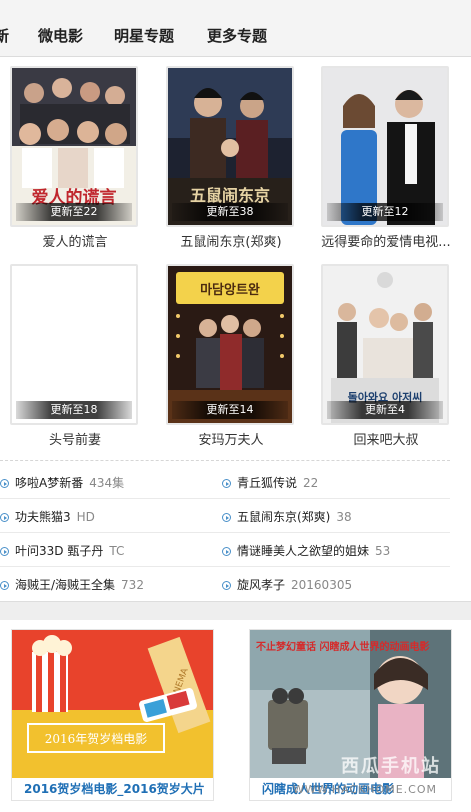  What do you see at coordinates (231, 240) in the screenshot?
I see `poster-title: 五鼠闹东京(郑爽)` at bounding box center [231, 240].